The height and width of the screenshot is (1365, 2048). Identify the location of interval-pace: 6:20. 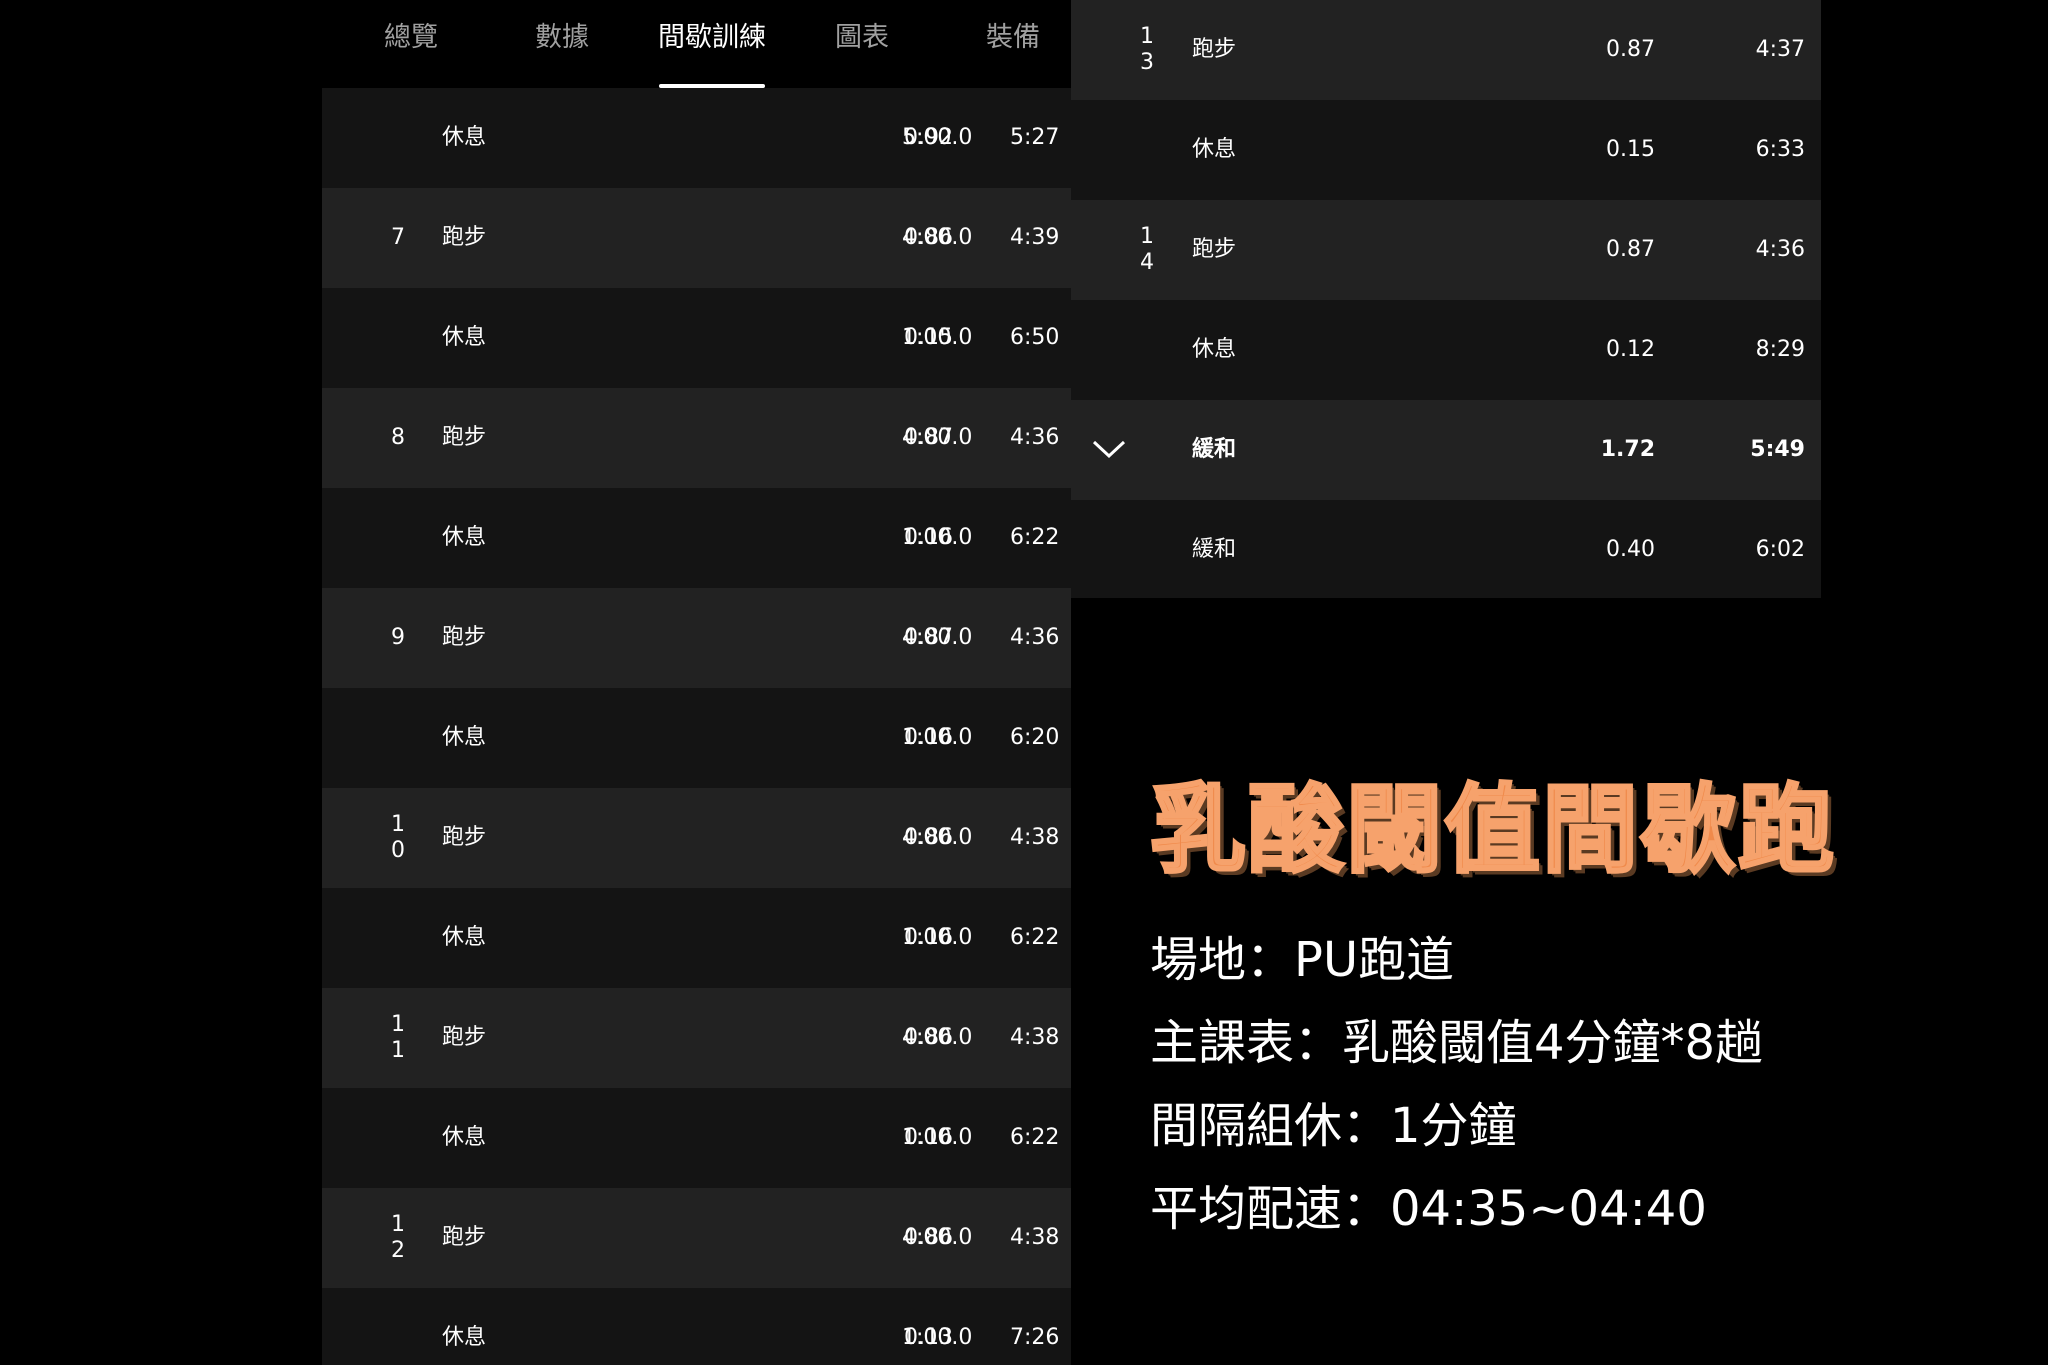
(1035, 737).